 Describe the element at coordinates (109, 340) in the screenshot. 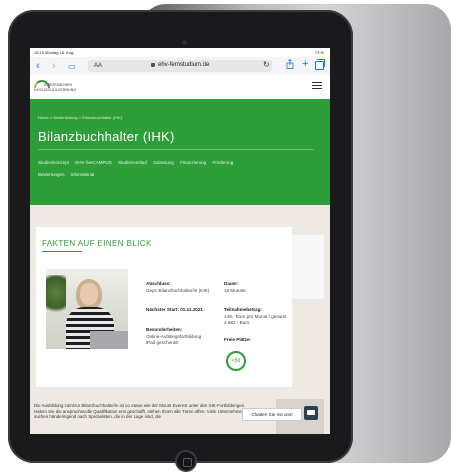

I see `laptop-image` at that location.